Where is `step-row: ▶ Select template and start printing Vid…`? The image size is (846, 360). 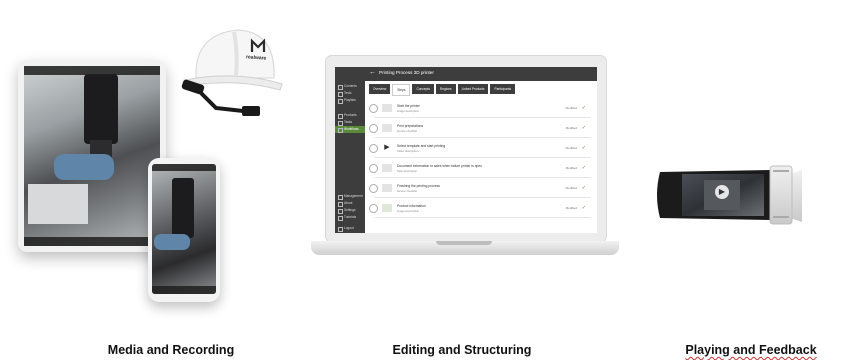 step-row: ▶ Select template and start printing Vid… is located at coordinates (480, 149).